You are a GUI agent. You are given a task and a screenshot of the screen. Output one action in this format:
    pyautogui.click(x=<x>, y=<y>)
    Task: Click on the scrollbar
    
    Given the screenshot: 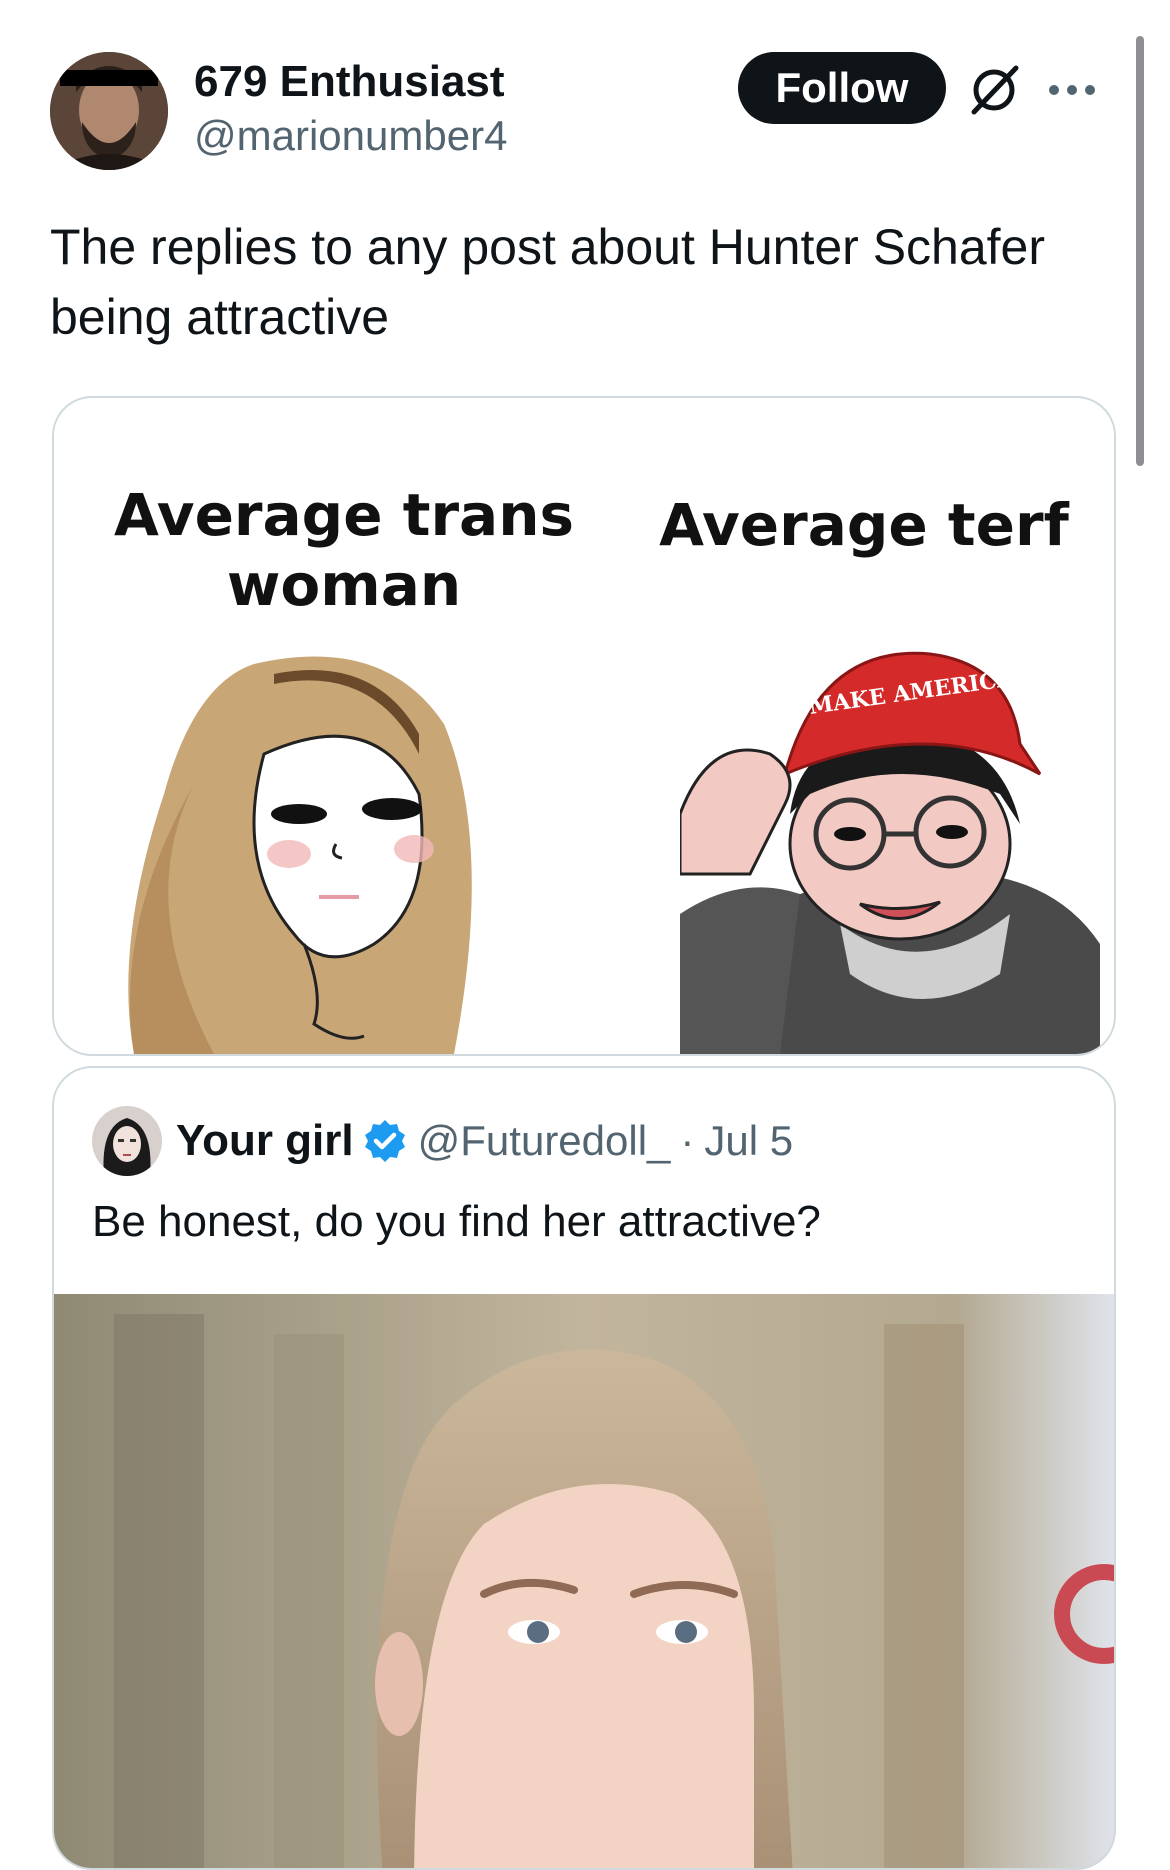 What is the action you would take?
    pyautogui.click(x=1140, y=251)
    